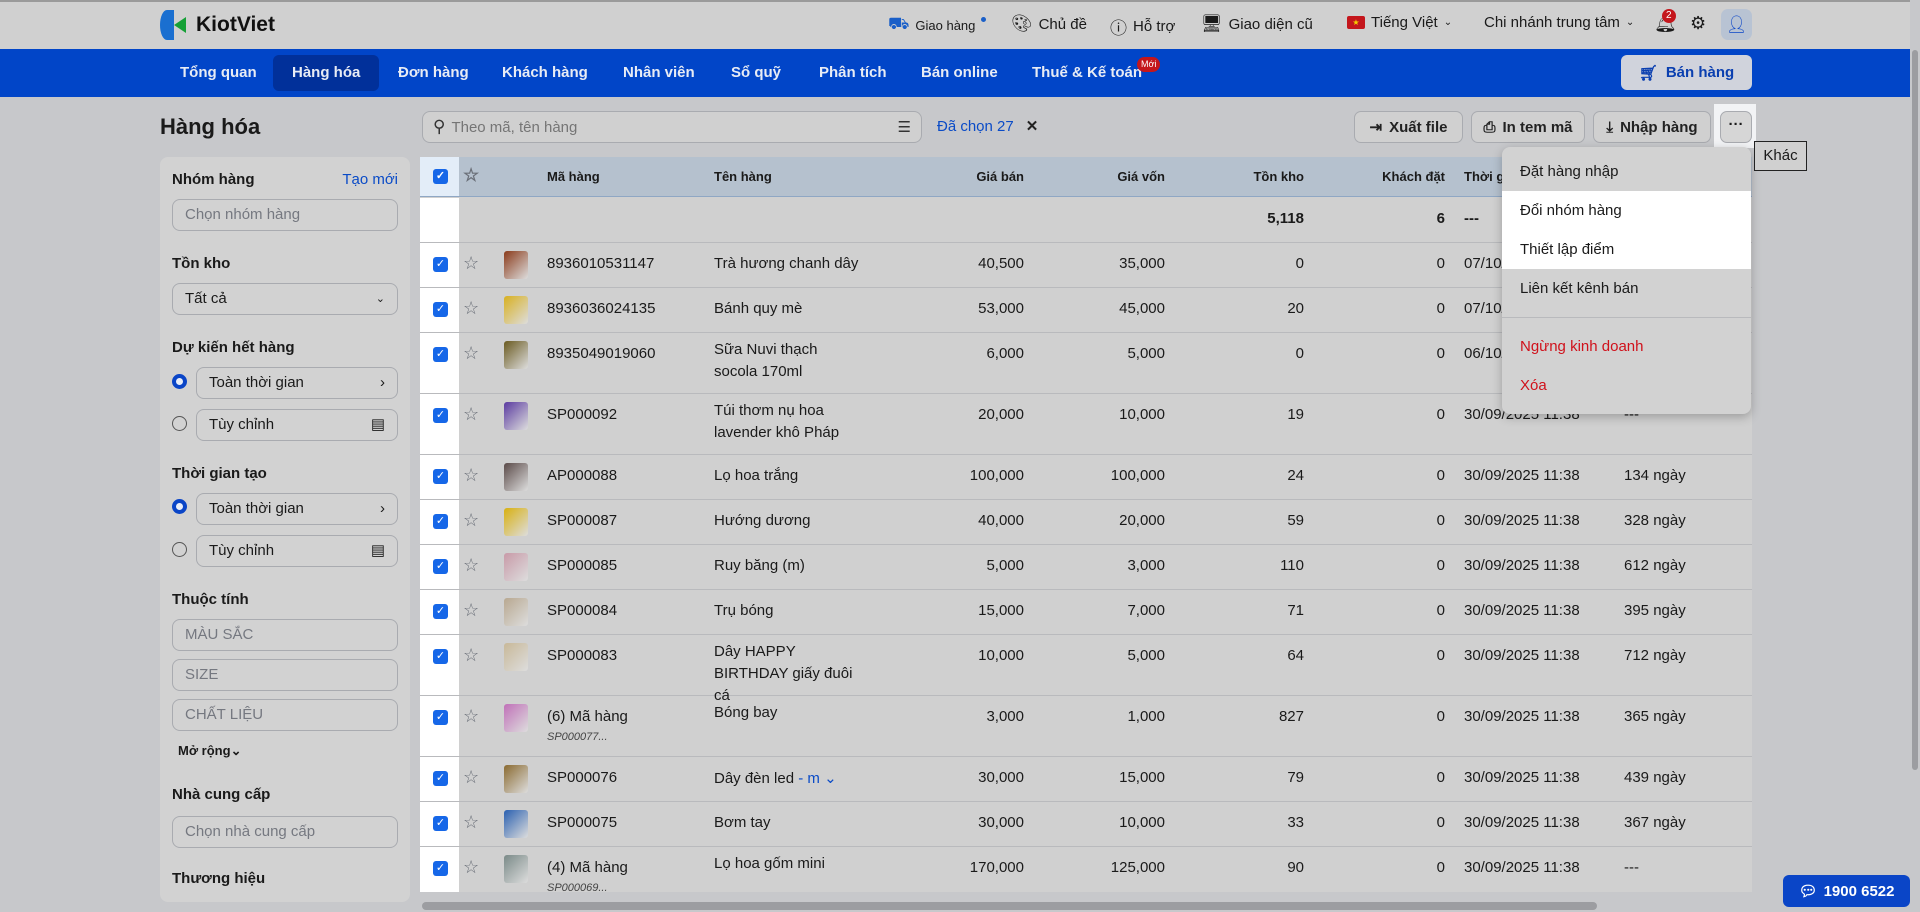  I want to click on col-price: Giá bán, so click(974, 176).